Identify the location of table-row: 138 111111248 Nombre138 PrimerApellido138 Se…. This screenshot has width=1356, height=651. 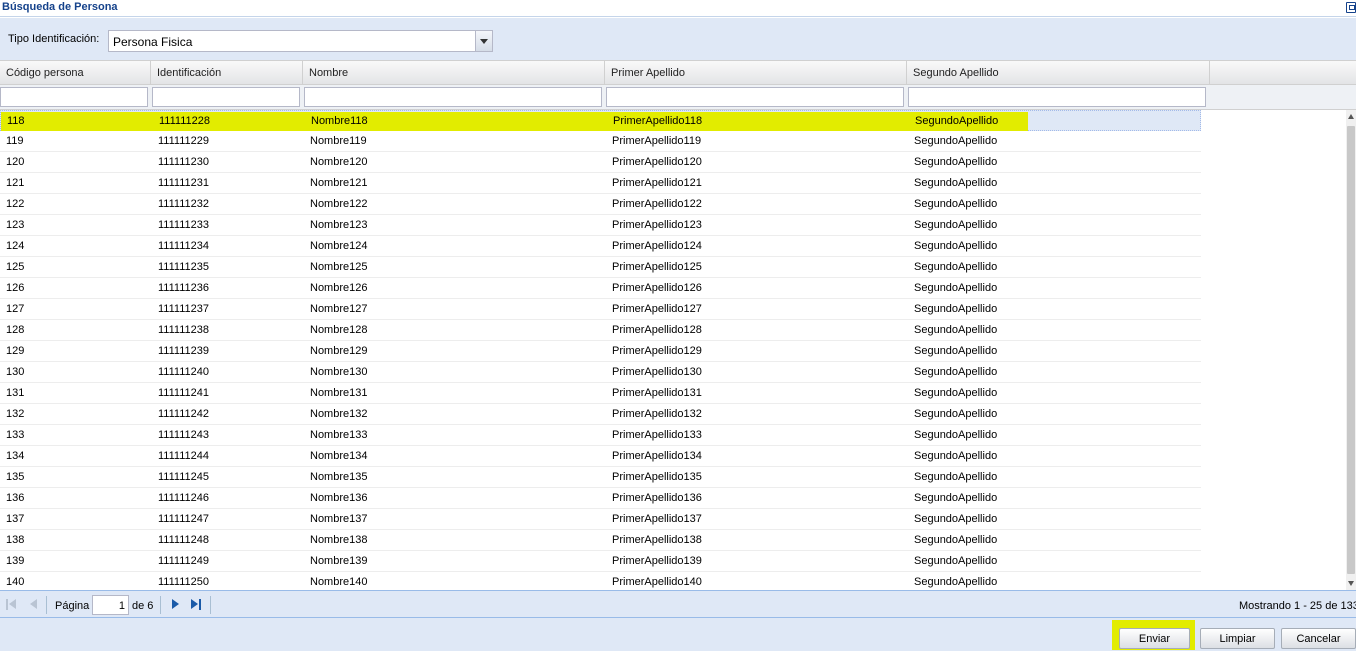
(600, 540).